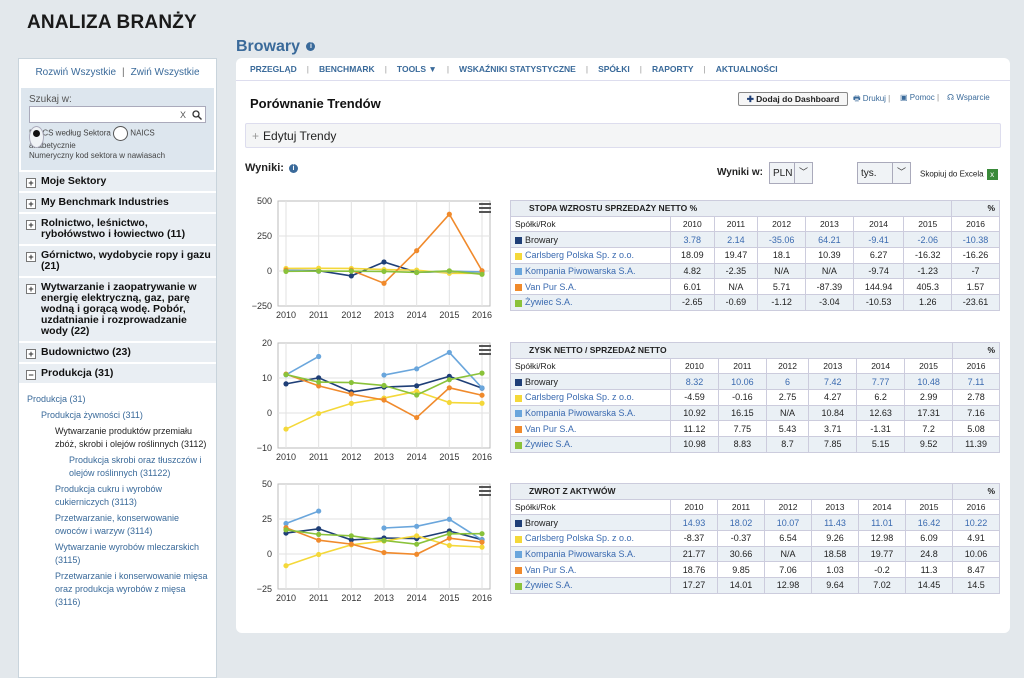 The image size is (1024, 678). What do you see at coordinates (968, 97) in the screenshot?
I see `support-link: ☊ Wsparcie` at bounding box center [968, 97].